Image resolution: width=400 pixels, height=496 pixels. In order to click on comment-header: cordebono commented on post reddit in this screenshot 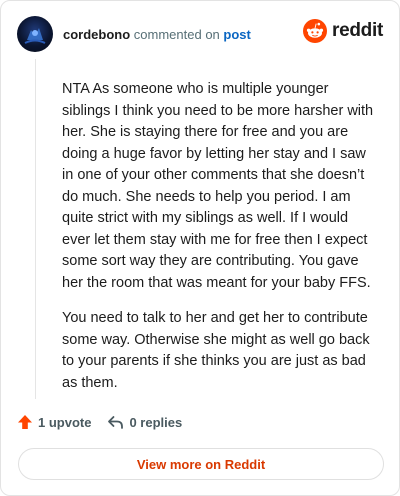, I will do `click(200, 34)`.